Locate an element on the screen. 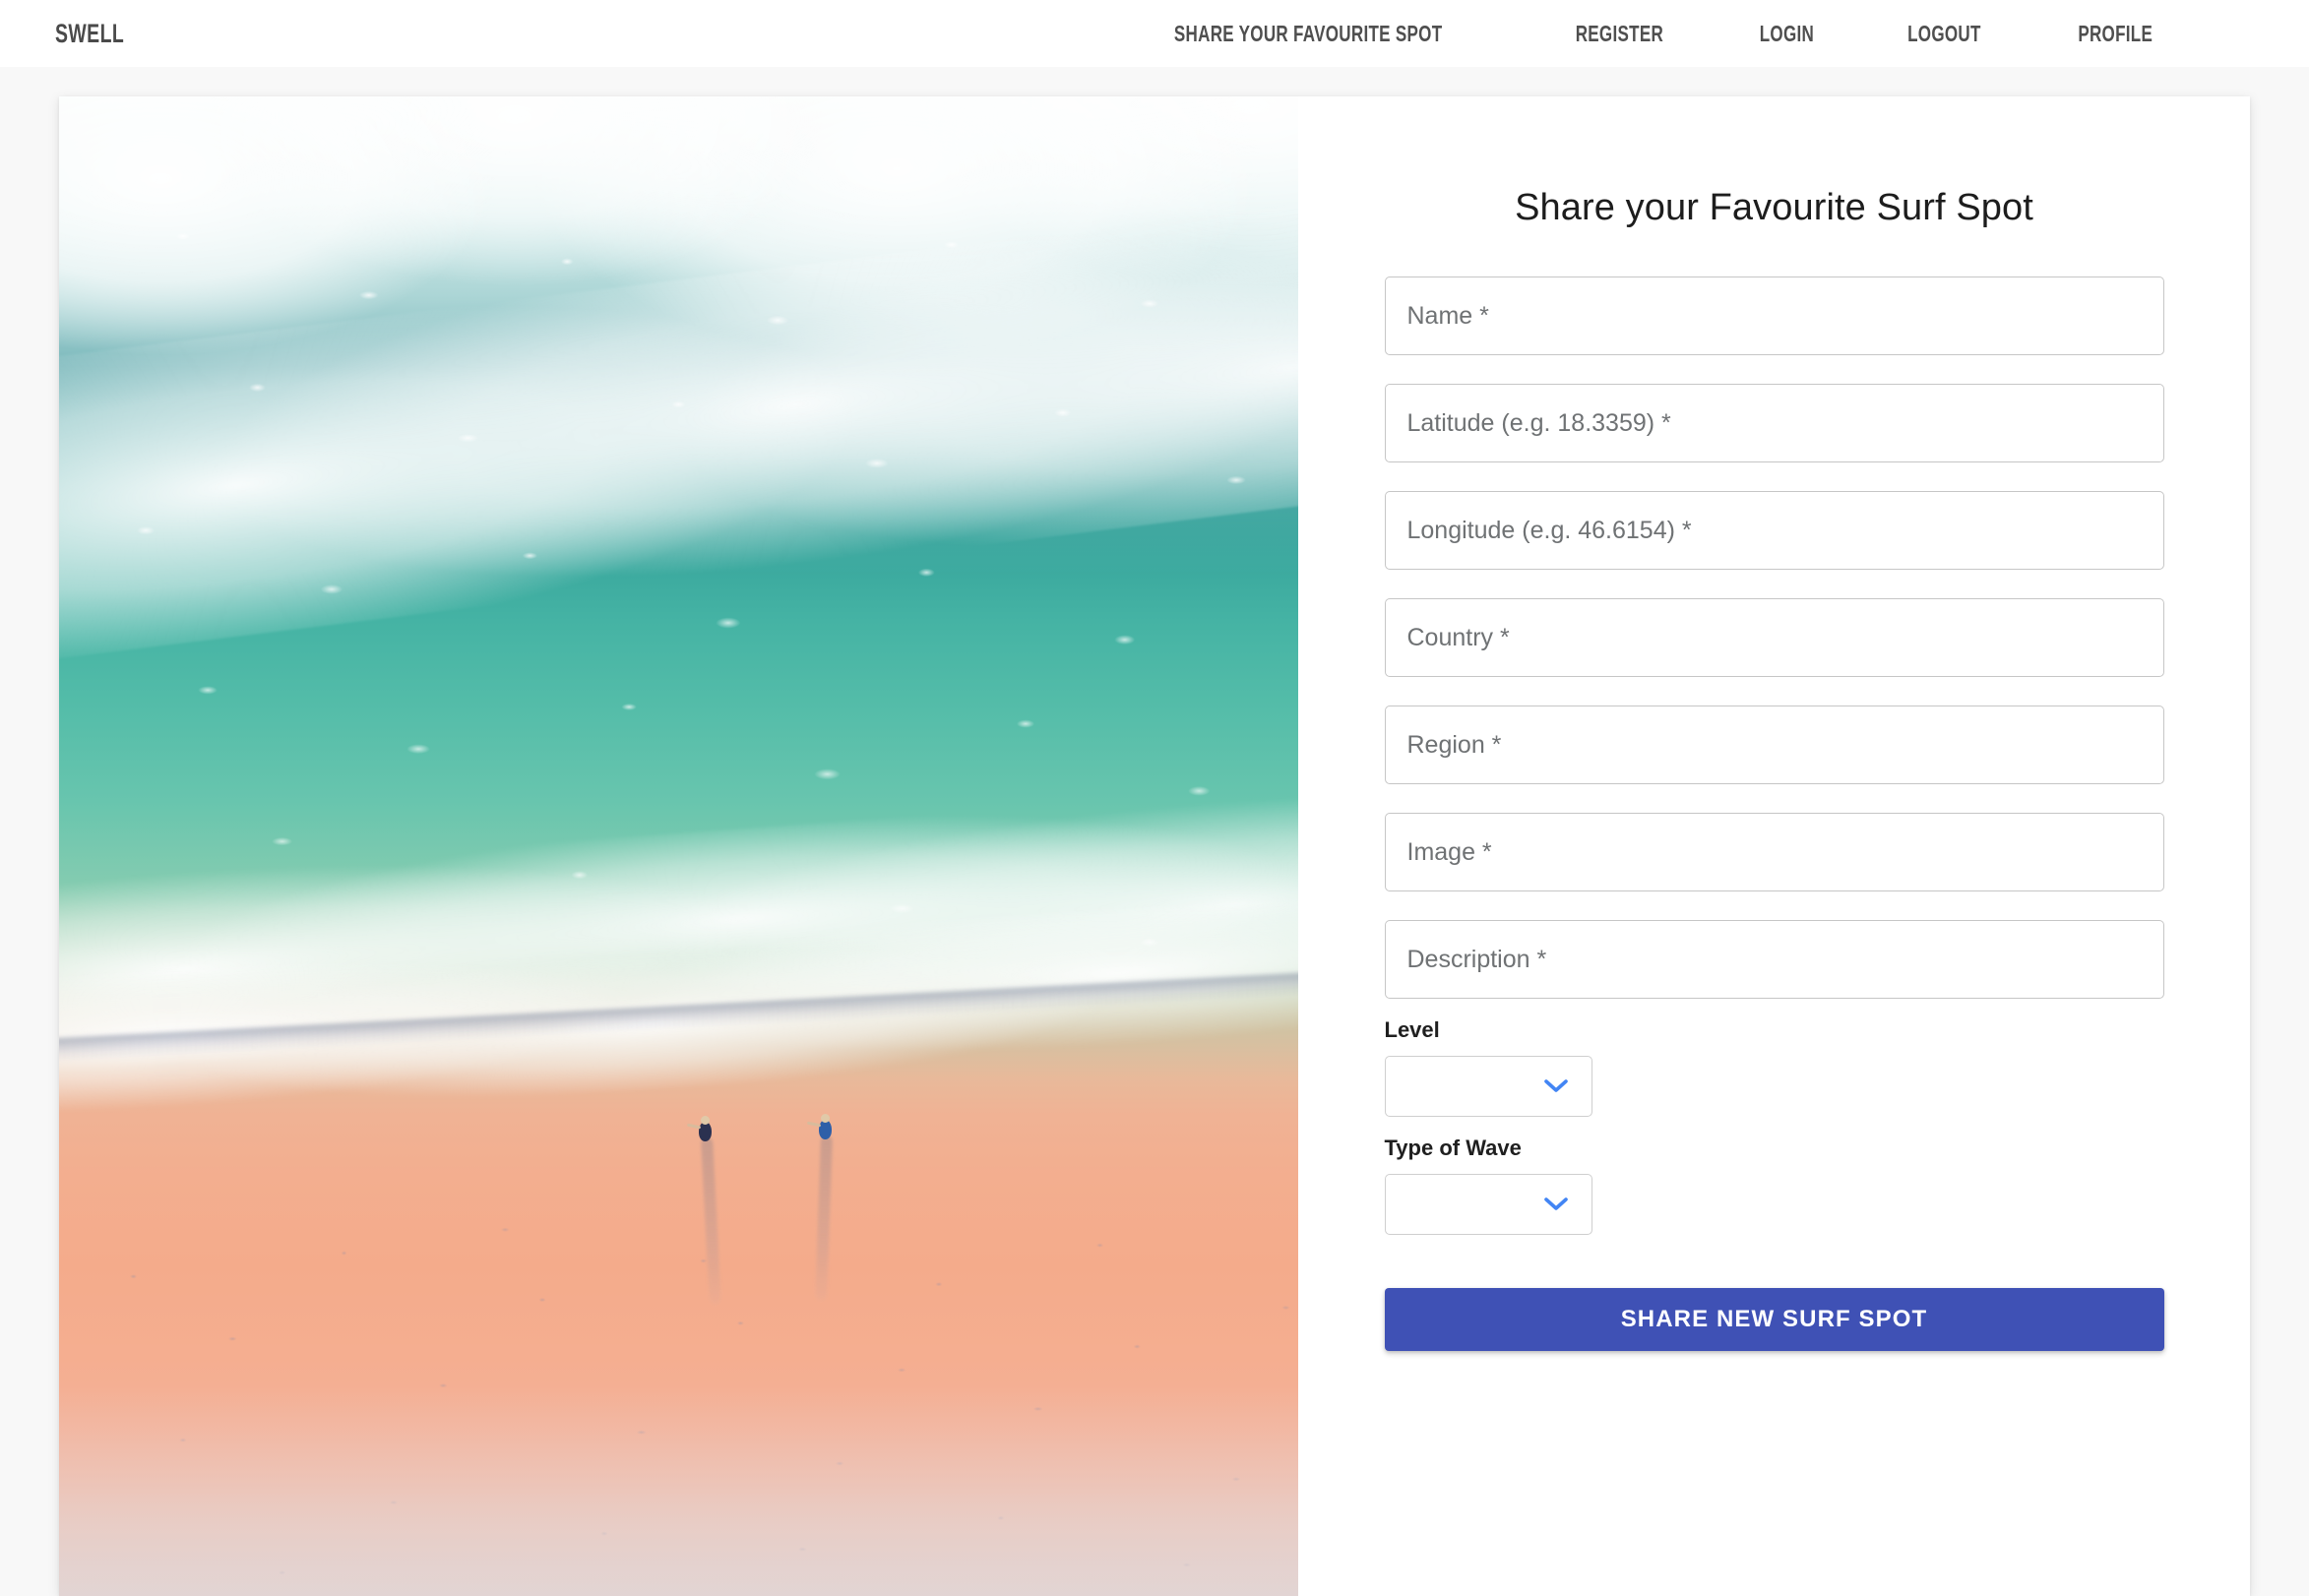 The width and height of the screenshot is (2309, 1596). wave-type-select-wrapper is located at coordinates (1488, 1204).